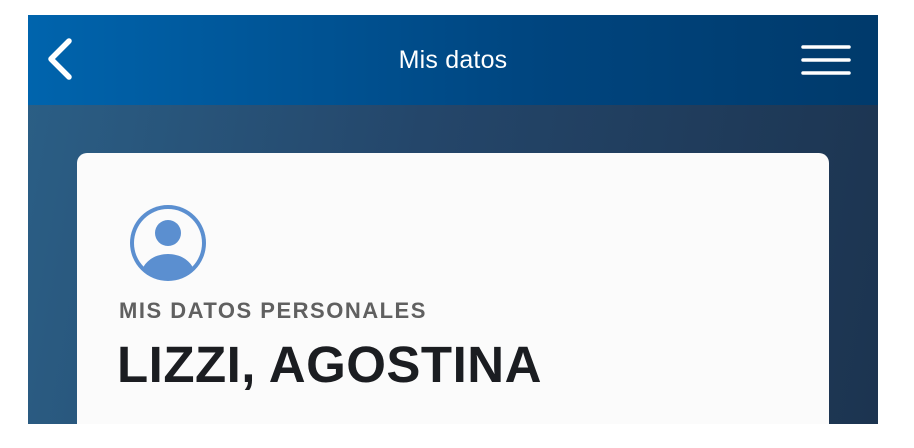 This screenshot has height=448, width=914. I want to click on user-full-name: LIZZI, AGOSTINA, so click(329, 364).